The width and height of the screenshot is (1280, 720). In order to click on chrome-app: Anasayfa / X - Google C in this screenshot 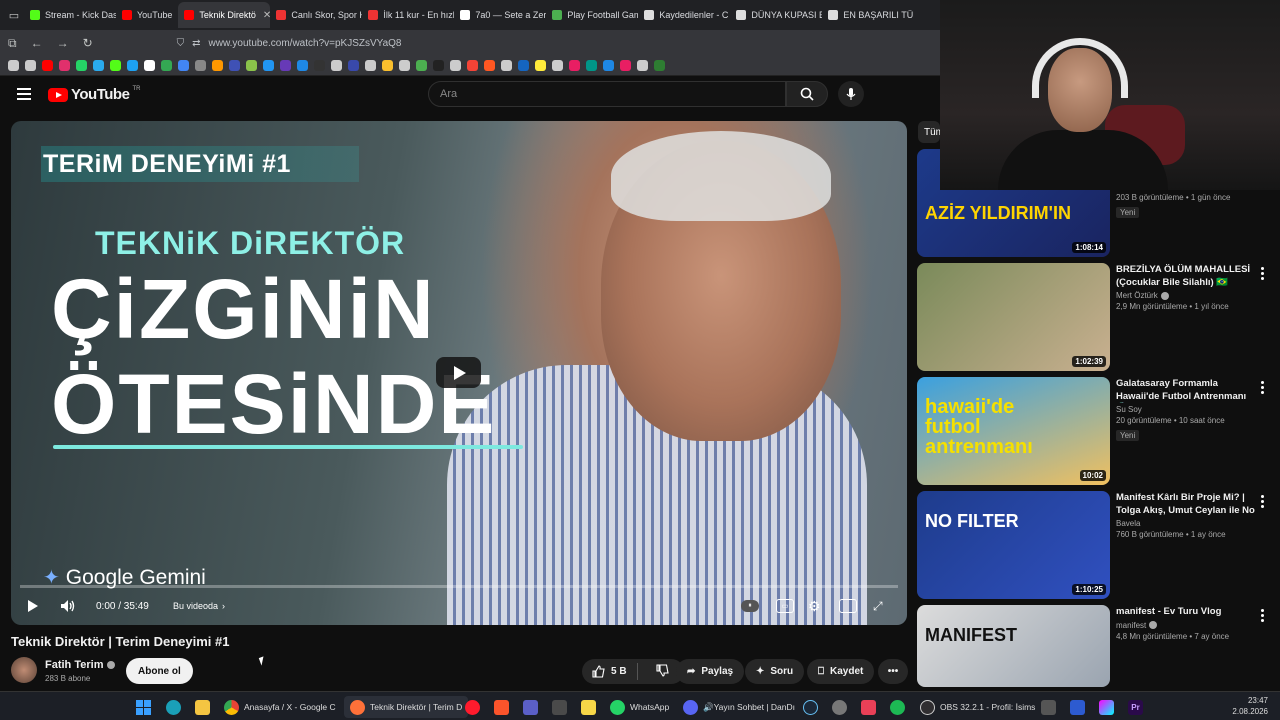, I will do `click(280, 707)`.